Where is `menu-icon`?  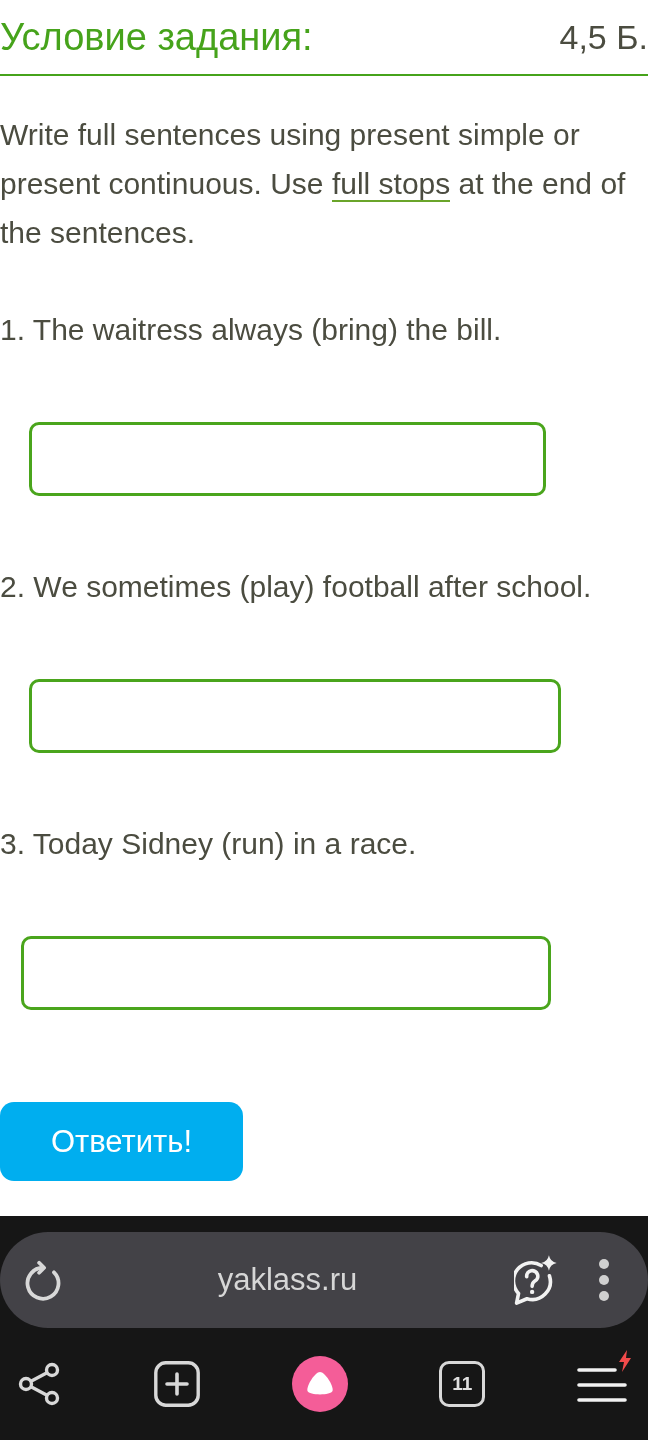 menu-icon is located at coordinates (602, 1384).